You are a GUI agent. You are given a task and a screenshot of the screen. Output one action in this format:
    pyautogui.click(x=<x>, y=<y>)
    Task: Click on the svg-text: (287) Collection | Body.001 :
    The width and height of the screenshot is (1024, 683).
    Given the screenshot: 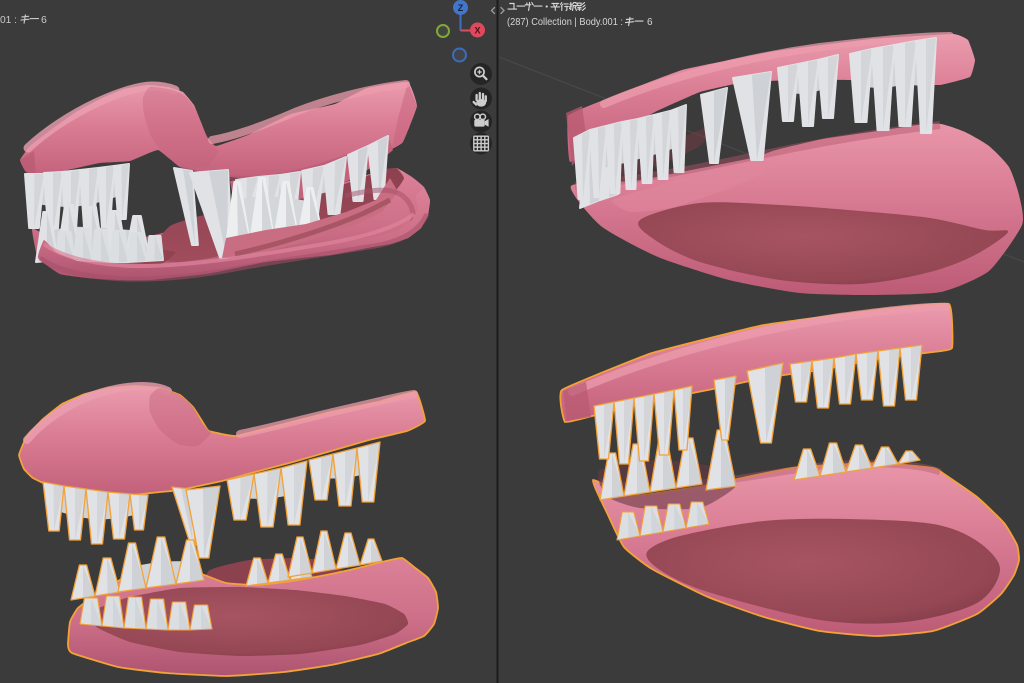 What is the action you would take?
    pyautogui.click(x=565, y=22)
    